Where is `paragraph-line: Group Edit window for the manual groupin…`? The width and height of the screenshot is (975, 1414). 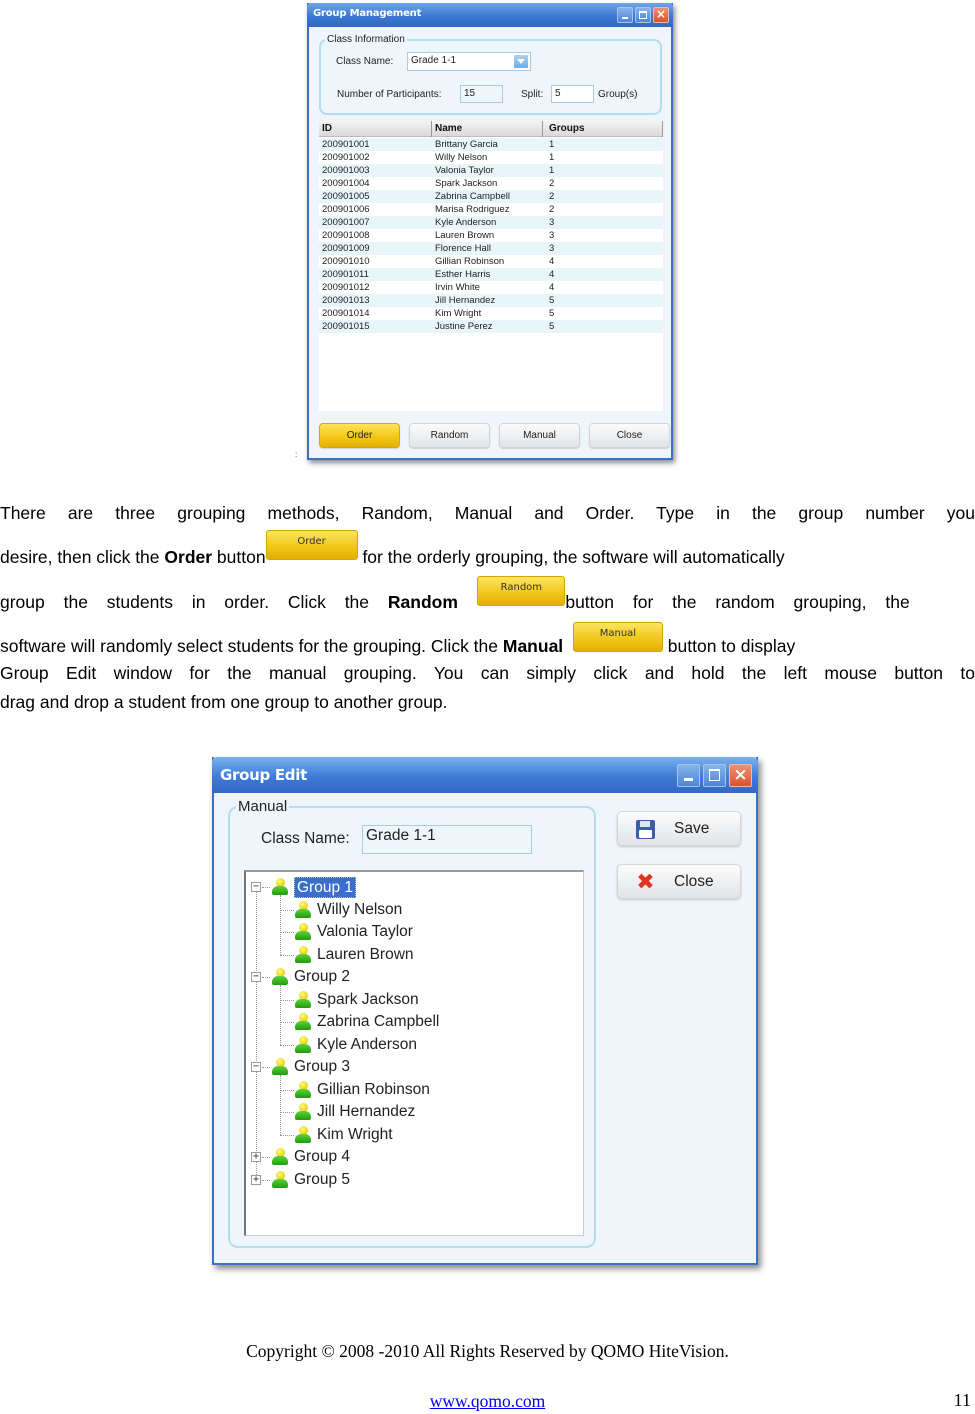
paragraph-line: Group Edit window for the manual groupin… is located at coordinates (487, 673).